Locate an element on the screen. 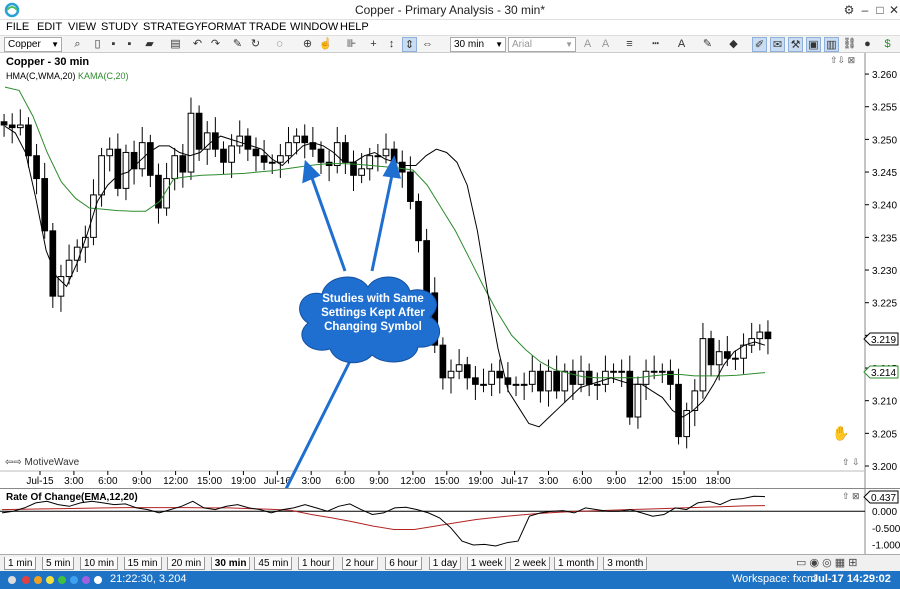 The image size is (900, 589). menu-window: WINDOW is located at coordinates (314, 27).